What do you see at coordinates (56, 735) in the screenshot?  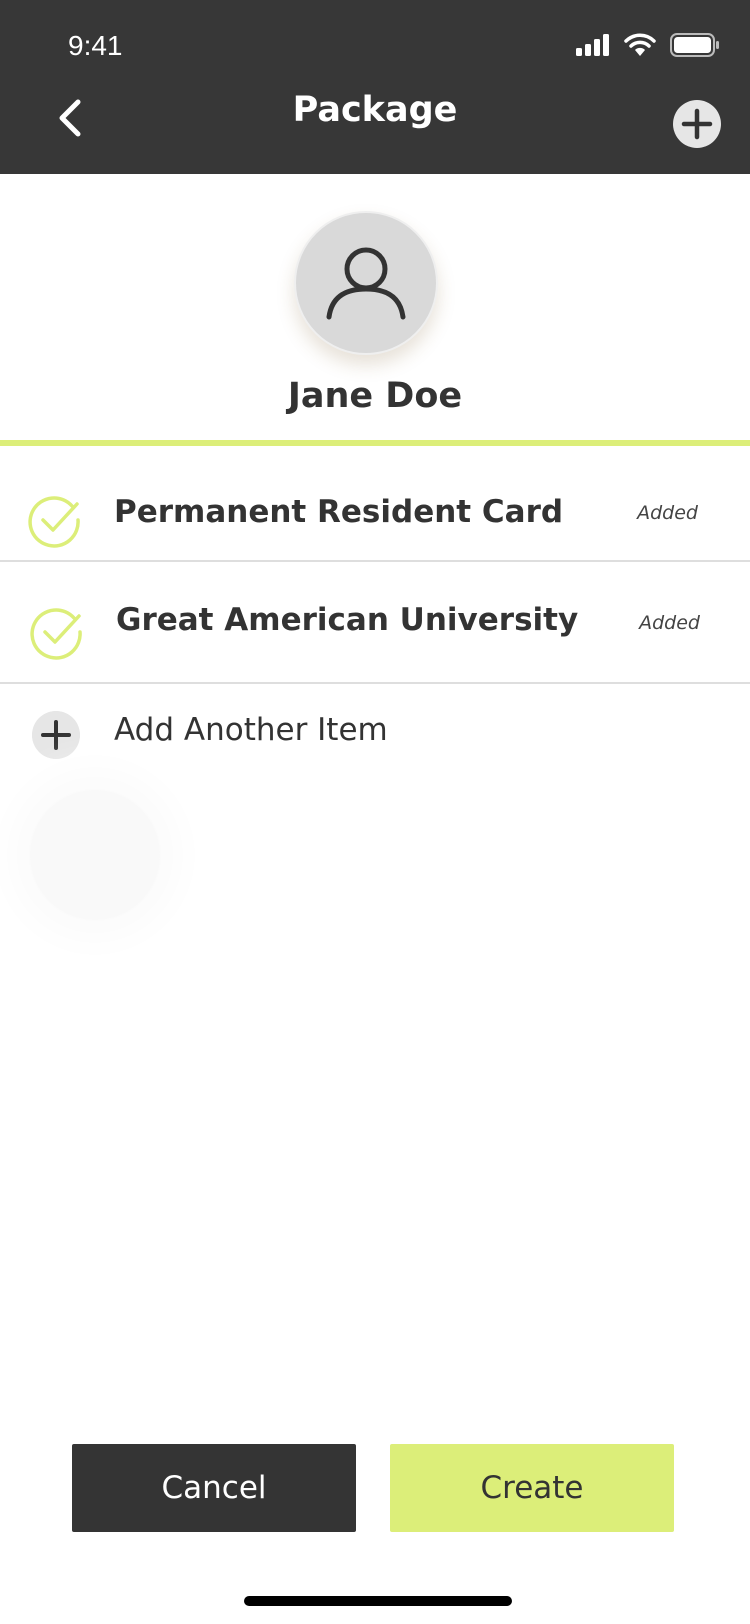 I see `plus-icon` at bounding box center [56, 735].